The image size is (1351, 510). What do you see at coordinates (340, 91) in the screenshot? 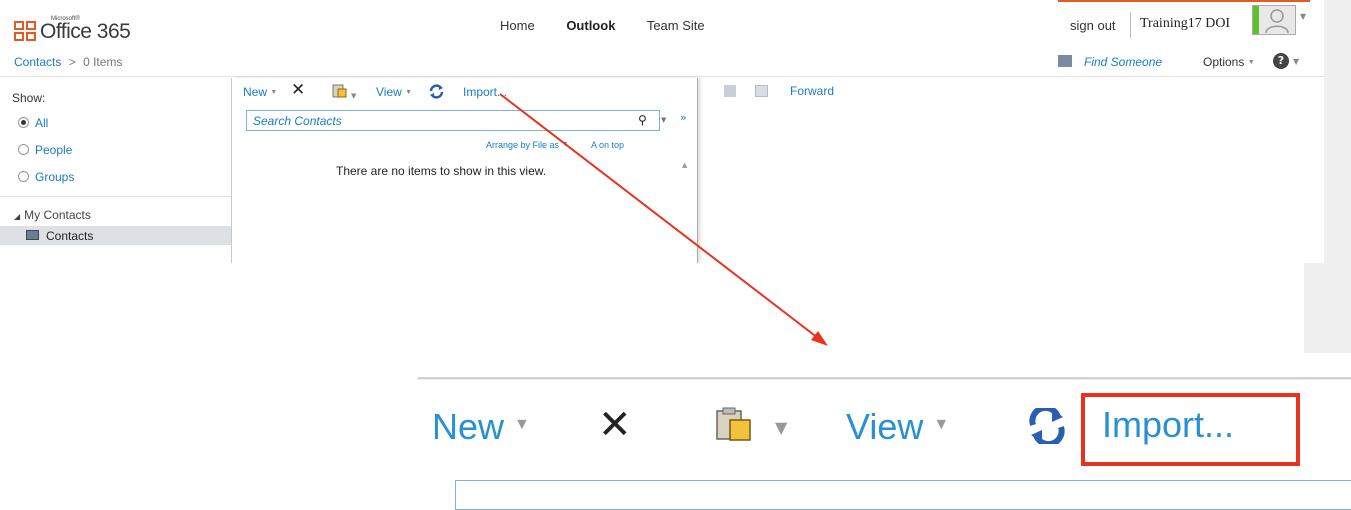
I see `paste-icon` at bounding box center [340, 91].